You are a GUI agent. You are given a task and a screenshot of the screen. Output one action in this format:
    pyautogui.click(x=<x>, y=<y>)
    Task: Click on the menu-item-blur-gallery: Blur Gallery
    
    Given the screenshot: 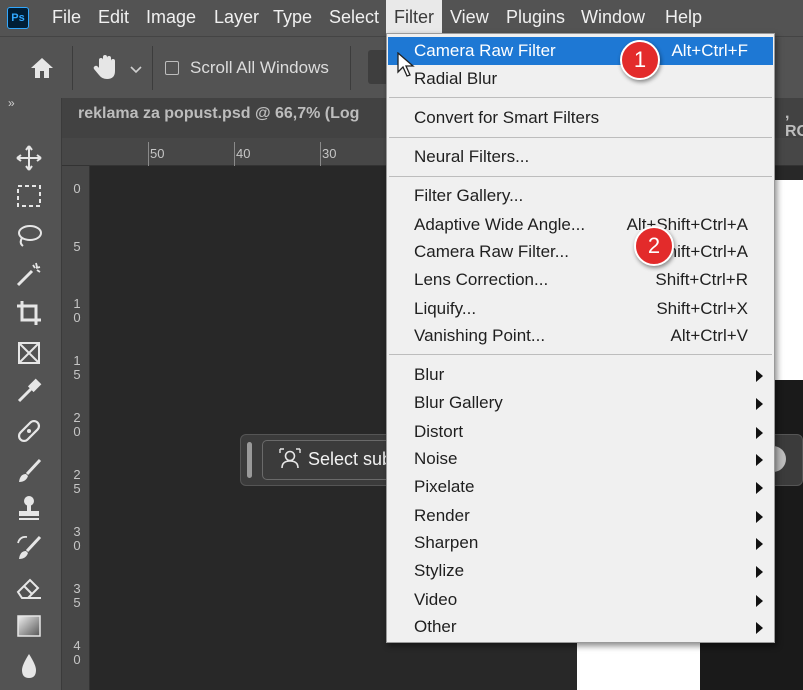 What is the action you would take?
    pyautogui.click(x=580, y=403)
    